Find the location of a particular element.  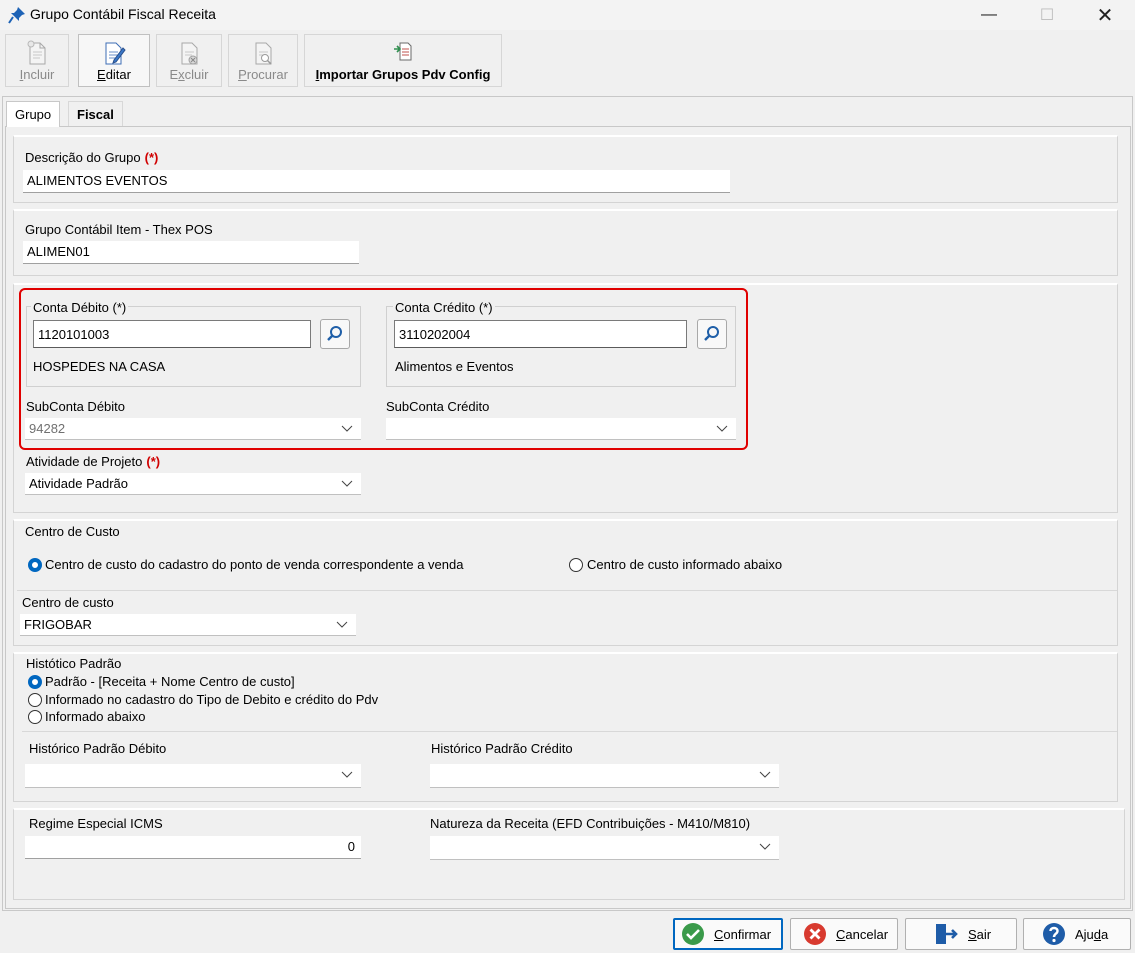

editar-button: Editar is located at coordinates (114, 60).